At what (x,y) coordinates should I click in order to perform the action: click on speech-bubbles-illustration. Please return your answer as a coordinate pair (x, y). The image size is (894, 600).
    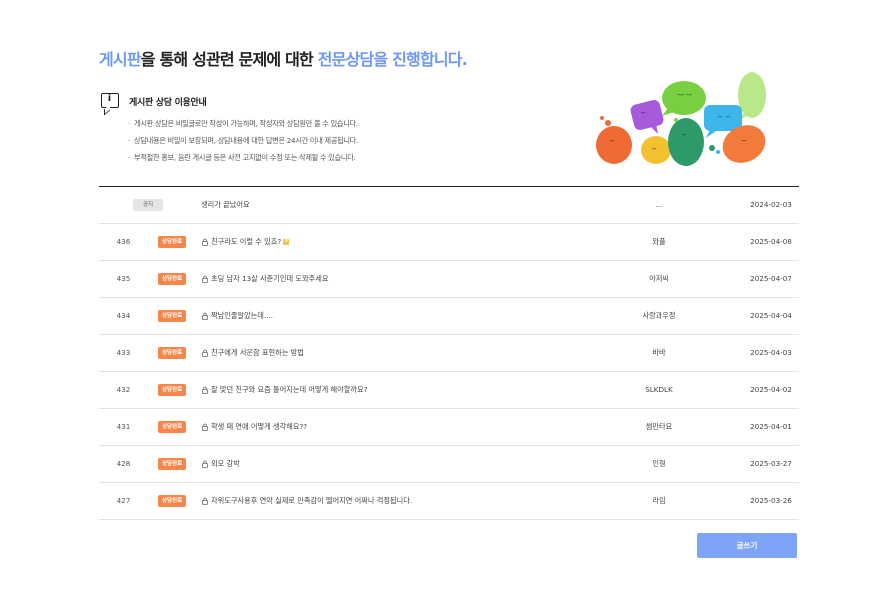
    Looking at the image, I should click on (682, 121).